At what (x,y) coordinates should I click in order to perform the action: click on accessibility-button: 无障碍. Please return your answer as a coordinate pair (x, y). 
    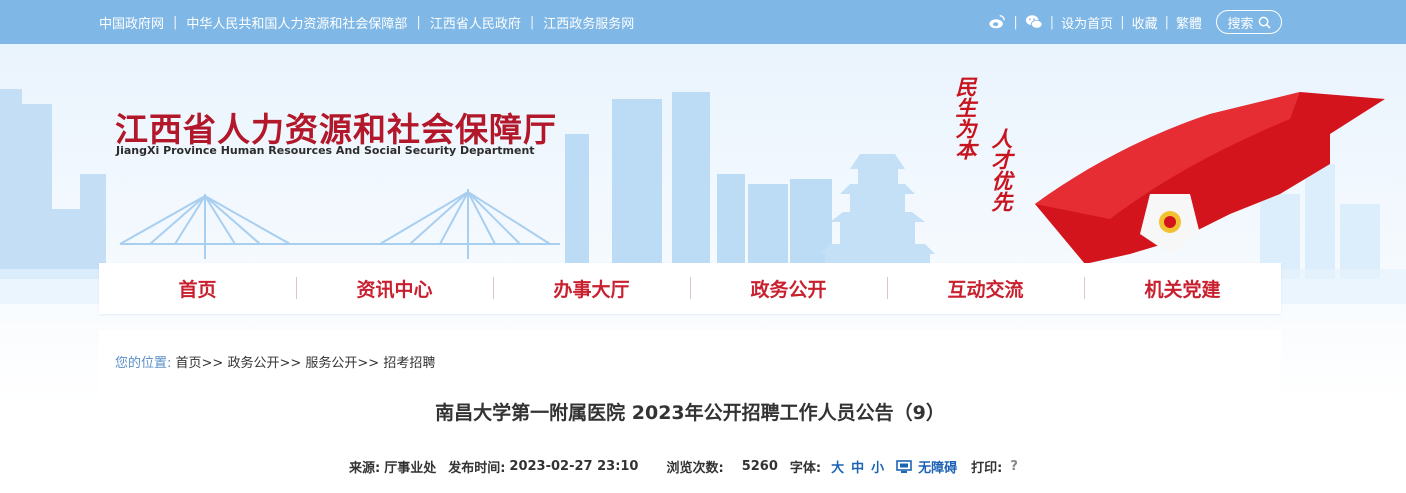
    Looking at the image, I should click on (937, 466).